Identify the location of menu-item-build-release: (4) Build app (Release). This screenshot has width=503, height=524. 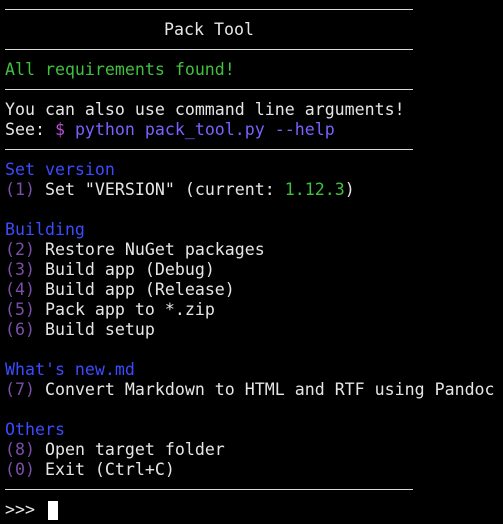
(254, 290).